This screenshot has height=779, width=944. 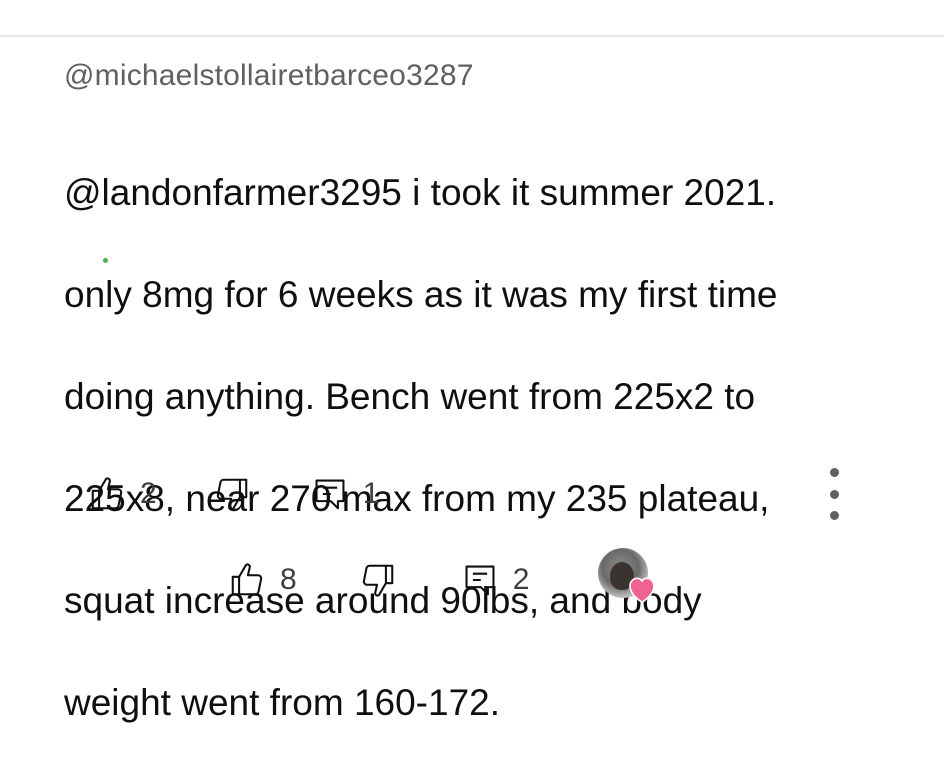 I want to click on more-options-button, so click(x=834, y=494).